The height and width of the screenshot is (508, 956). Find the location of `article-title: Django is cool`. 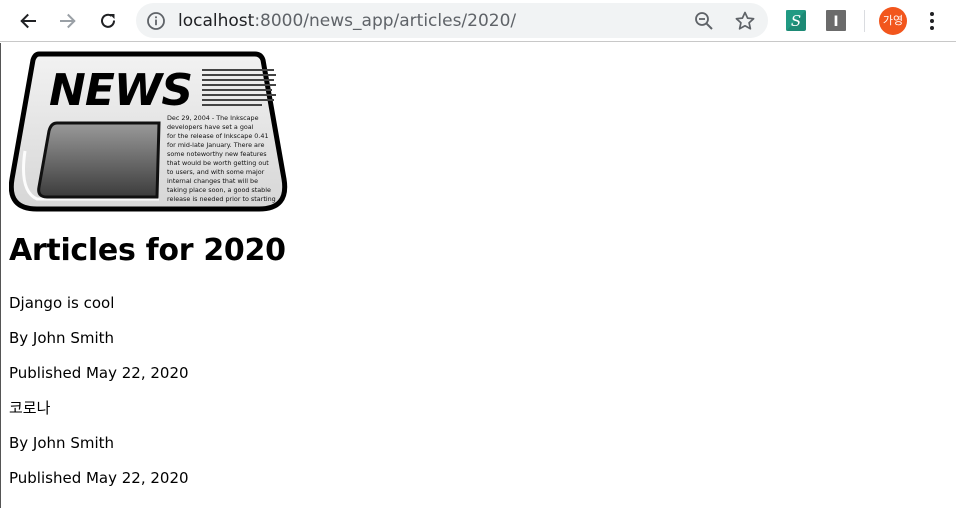

article-title: Django is cool is located at coordinates (62, 303).